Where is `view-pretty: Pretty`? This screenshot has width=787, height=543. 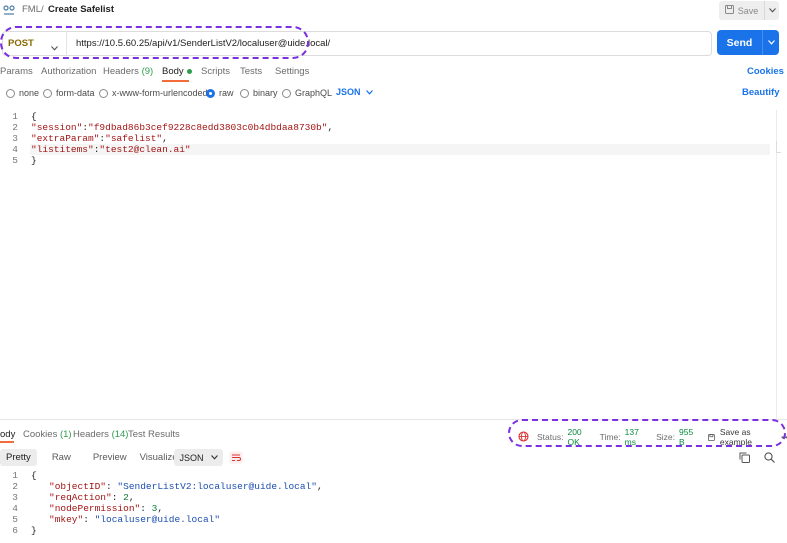 view-pretty: Pretty is located at coordinates (18, 457).